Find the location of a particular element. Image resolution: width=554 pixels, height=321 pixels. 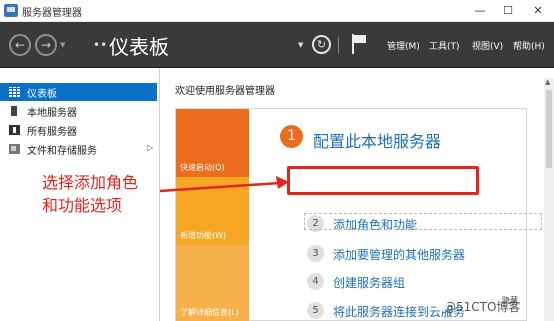

sidebar-item-label: 文件和存储服务 is located at coordinates (62, 151).